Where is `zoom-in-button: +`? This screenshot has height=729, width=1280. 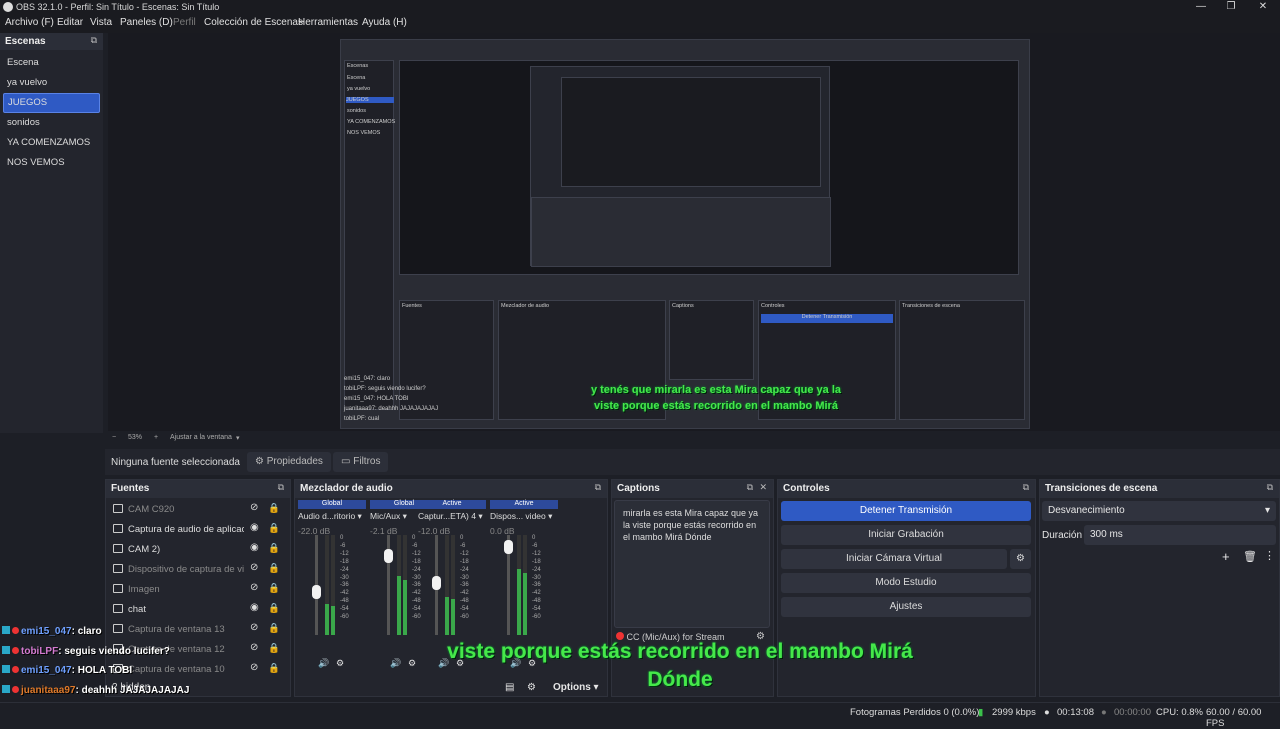 zoom-in-button: + is located at coordinates (156, 437).